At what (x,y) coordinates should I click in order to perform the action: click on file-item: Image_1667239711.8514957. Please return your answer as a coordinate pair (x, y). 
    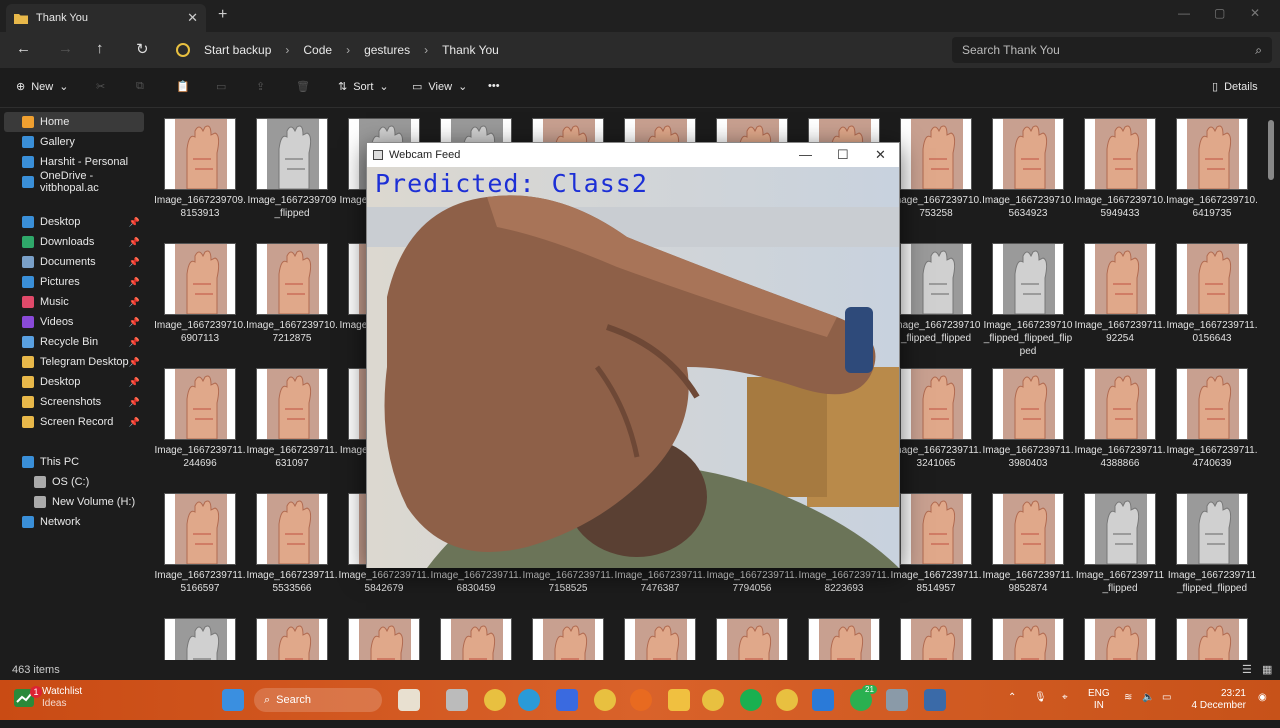
    Looking at the image, I should click on (936, 543).